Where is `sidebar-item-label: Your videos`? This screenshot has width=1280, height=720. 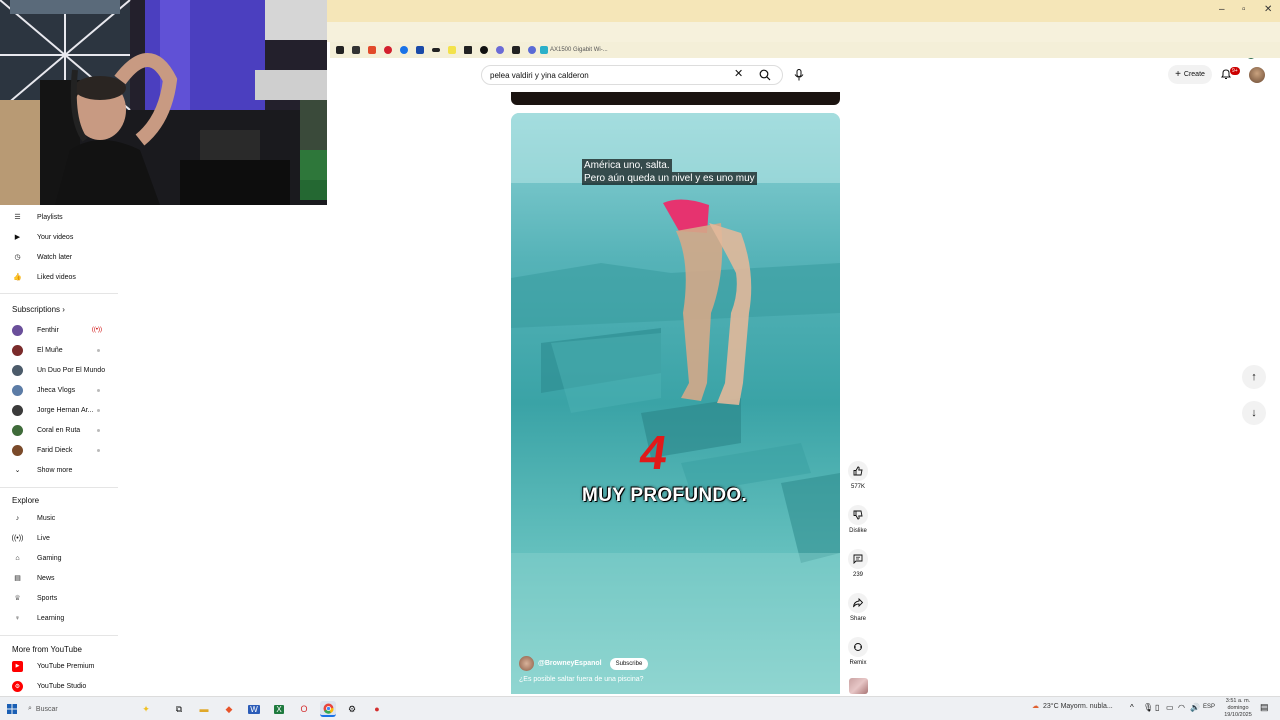
sidebar-item-label: Your videos is located at coordinates (55, 237).